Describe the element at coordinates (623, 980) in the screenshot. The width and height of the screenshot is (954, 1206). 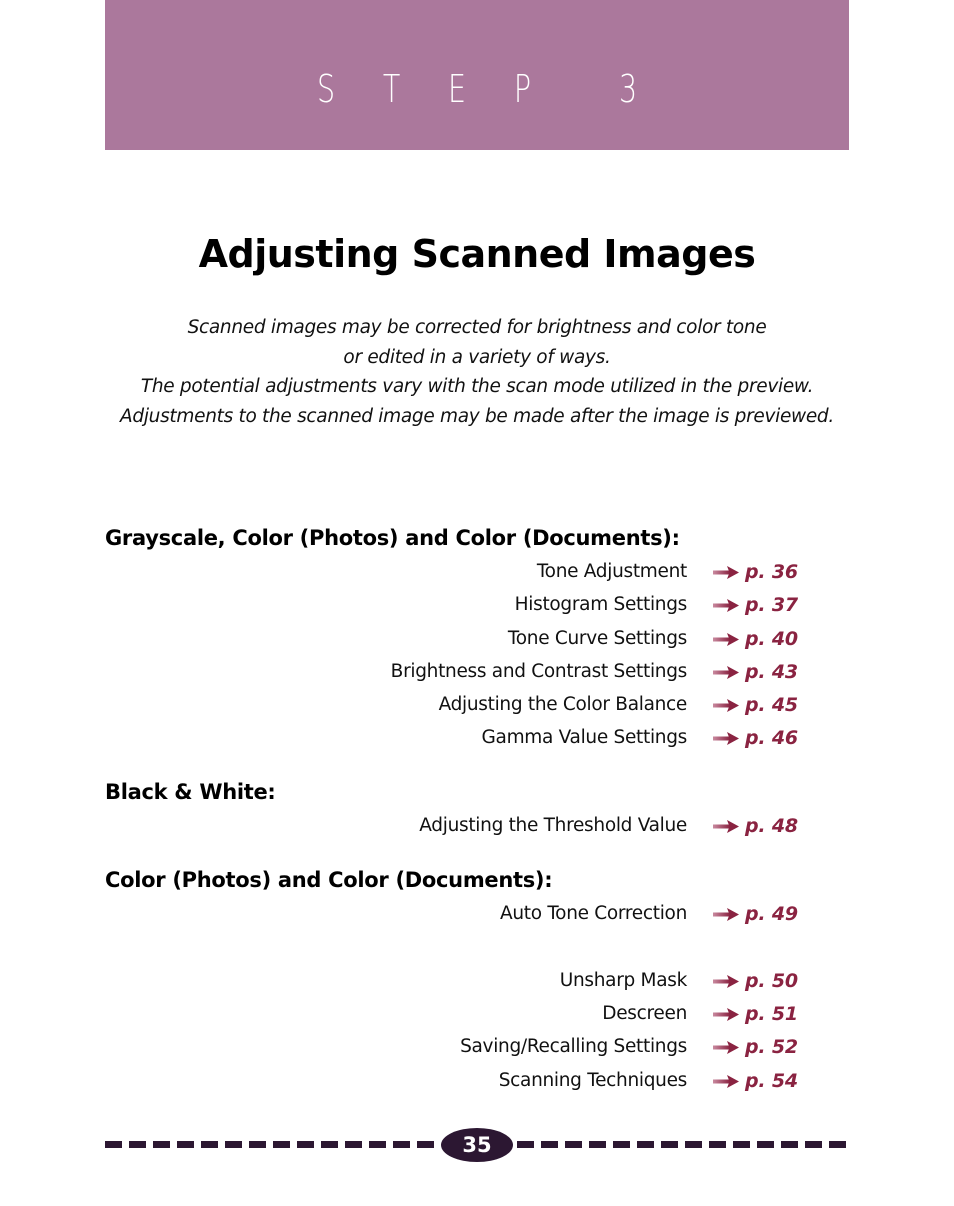
I see `toc-label: Unsharp Mask` at that location.